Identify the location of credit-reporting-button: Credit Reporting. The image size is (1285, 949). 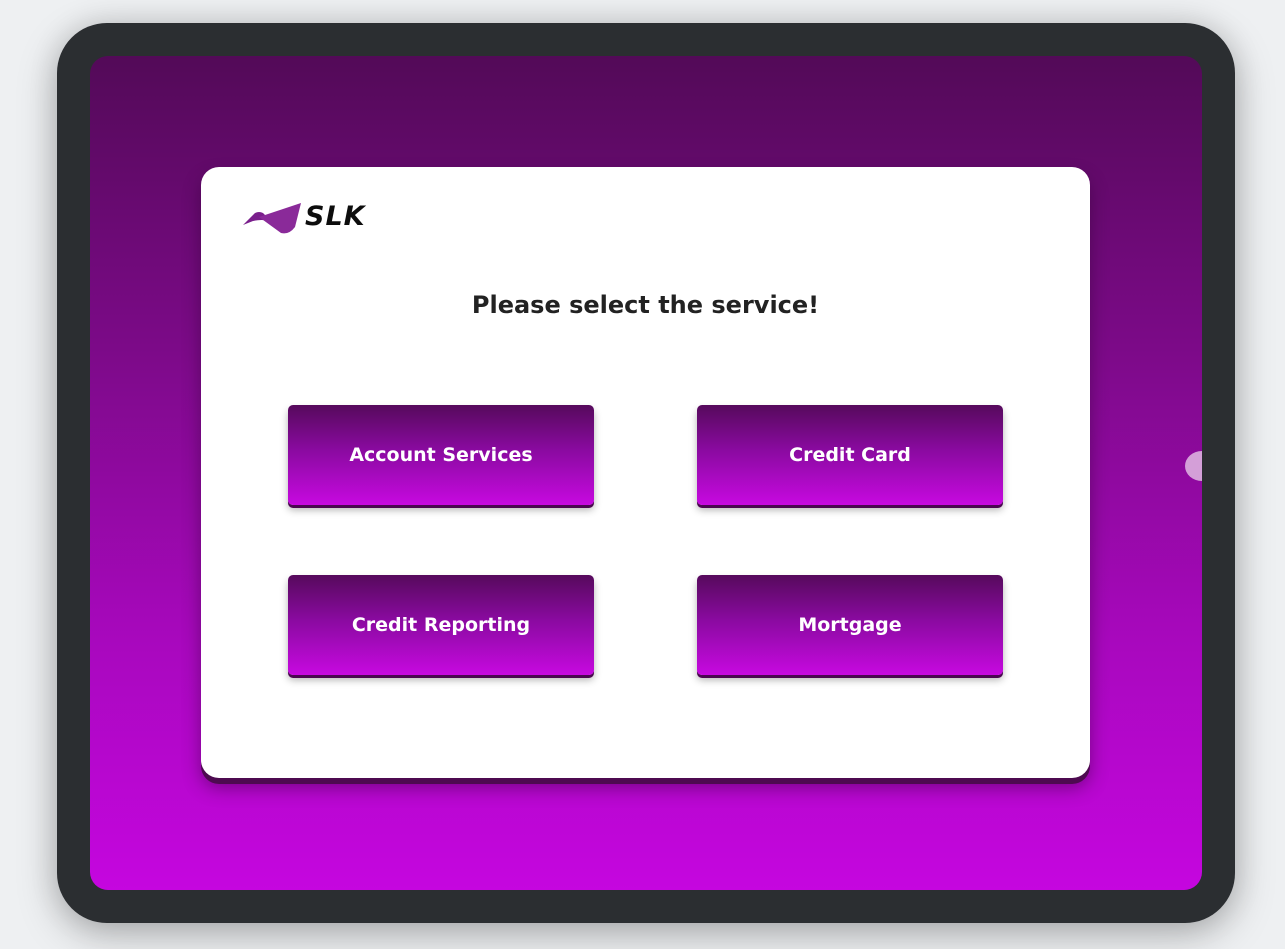
(441, 625).